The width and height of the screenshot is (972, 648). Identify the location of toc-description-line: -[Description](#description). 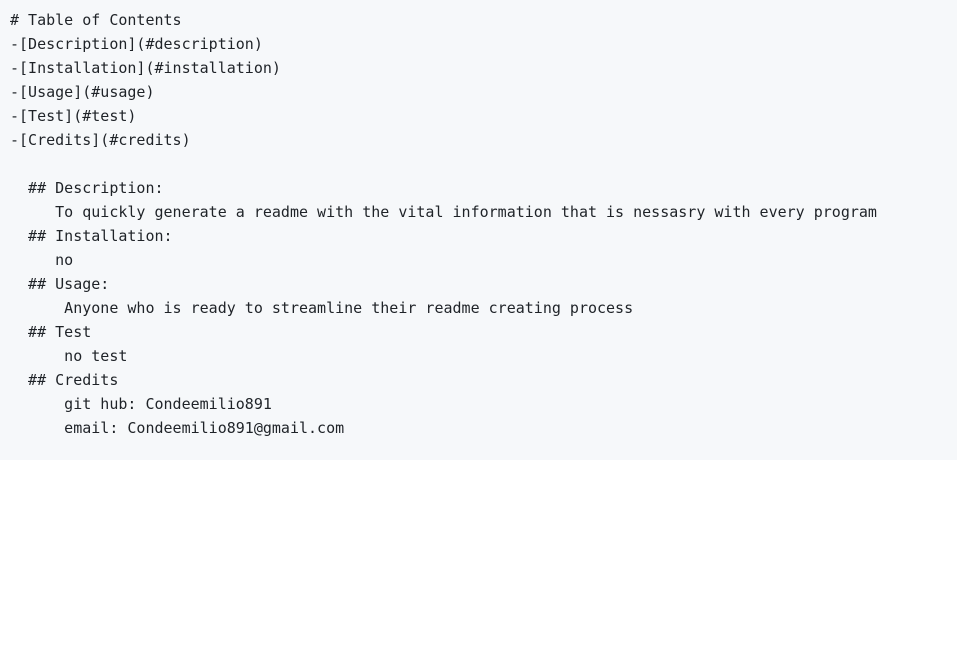
(136, 44).